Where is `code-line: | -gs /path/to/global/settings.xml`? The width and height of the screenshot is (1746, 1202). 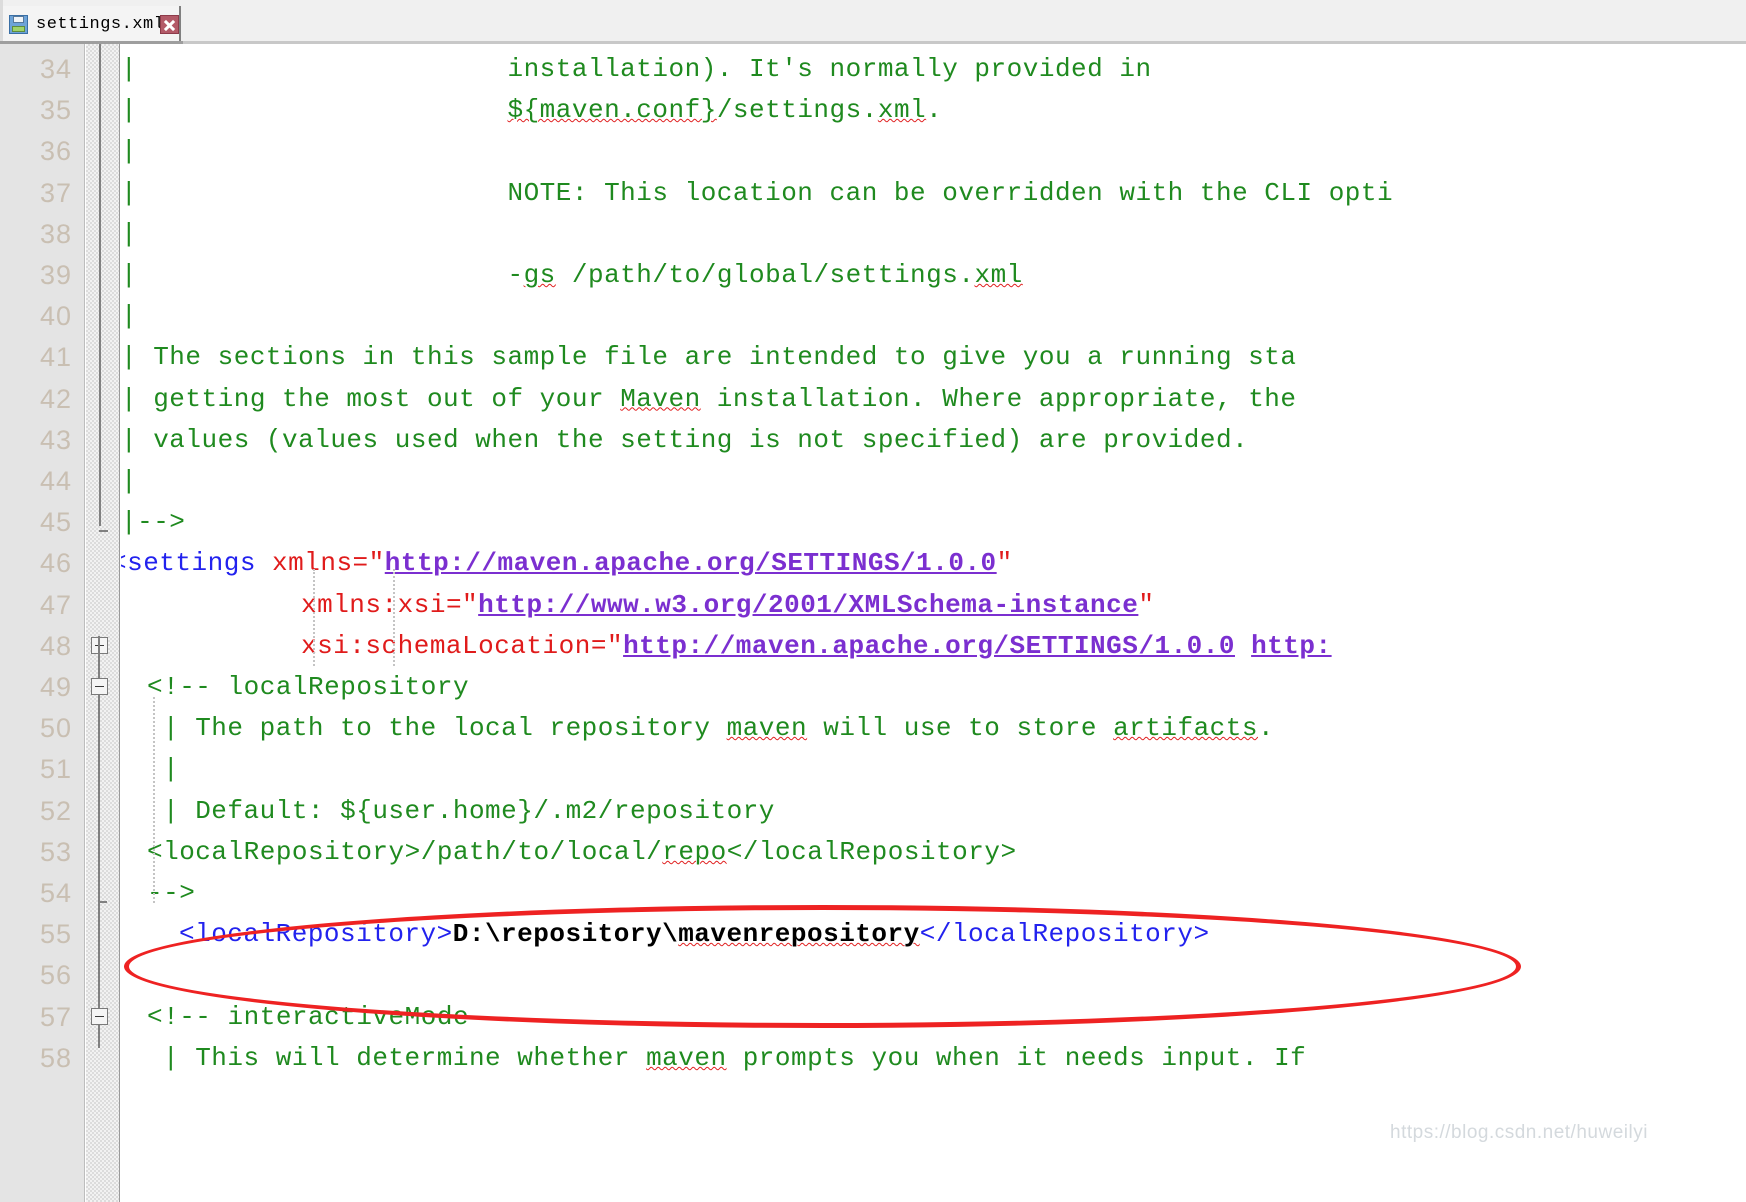 code-line: | -gs /path/to/global/settings.xml is located at coordinates (572, 275).